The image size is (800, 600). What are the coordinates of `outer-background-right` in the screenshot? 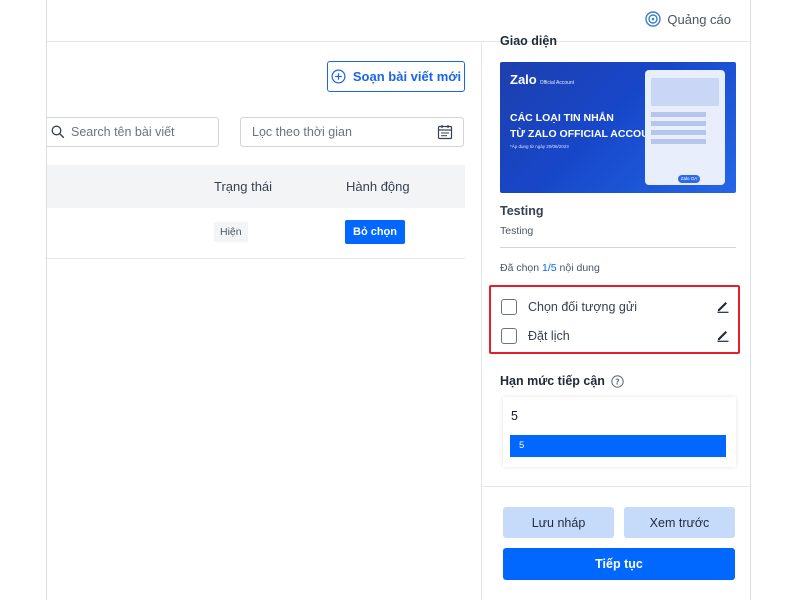 It's located at (775, 300).